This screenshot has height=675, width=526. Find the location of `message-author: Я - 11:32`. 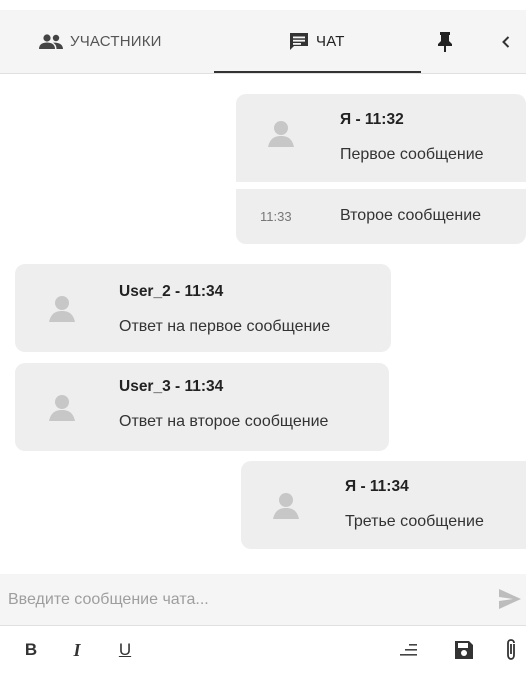

message-author: Я - 11:32 is located at coordinates (372, 119).